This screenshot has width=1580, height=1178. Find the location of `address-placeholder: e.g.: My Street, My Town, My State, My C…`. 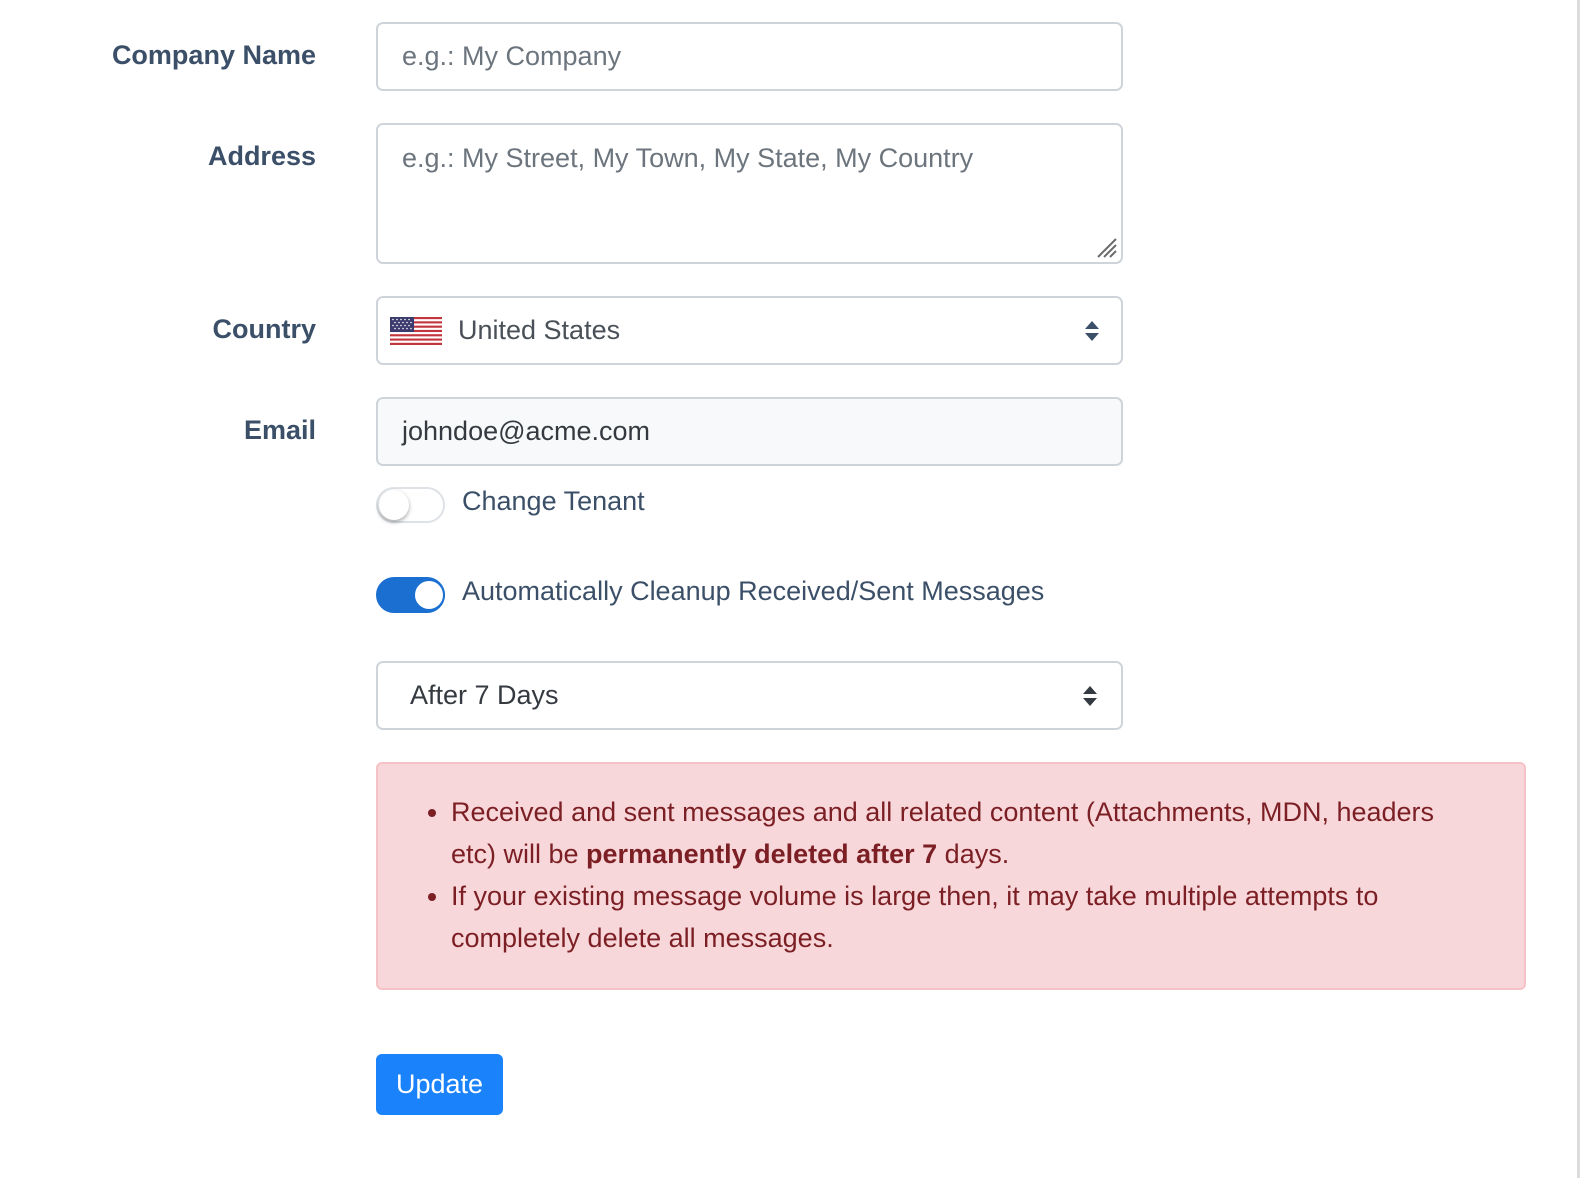

address-placeholder: e.g.: My Street, My Town, My State, My C… is located at coordinates (688, 158).